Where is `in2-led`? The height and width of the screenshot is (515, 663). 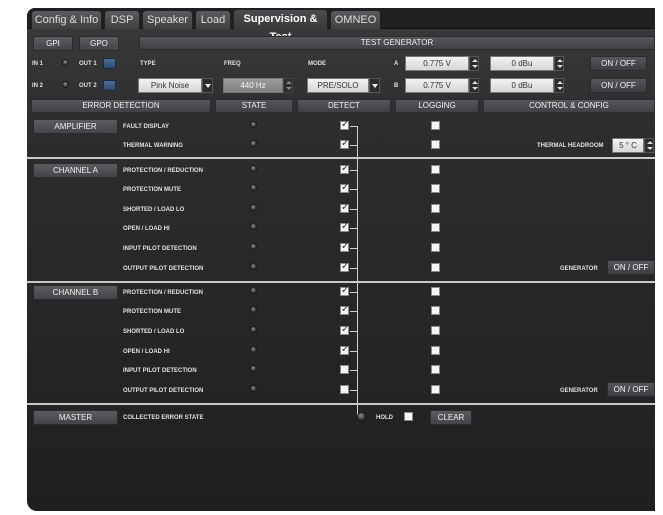 in2-led is located at coordinates (65, 84).